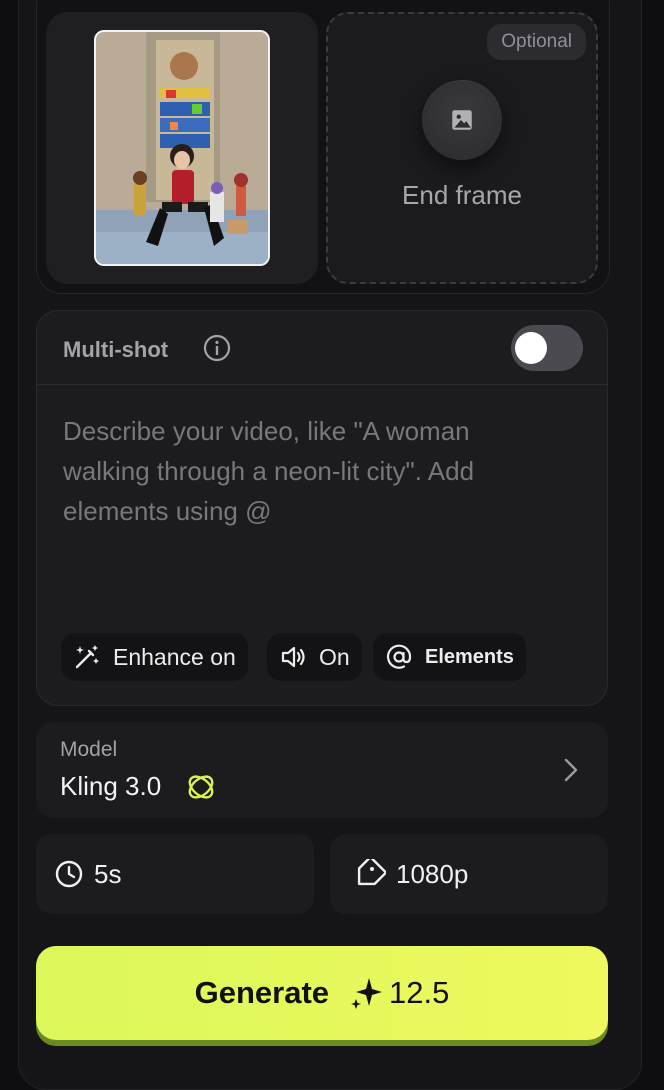 This screenshot has height=1090, width=664. I want to click on enhance-chip-label: Enhance on, so click(174, 656).